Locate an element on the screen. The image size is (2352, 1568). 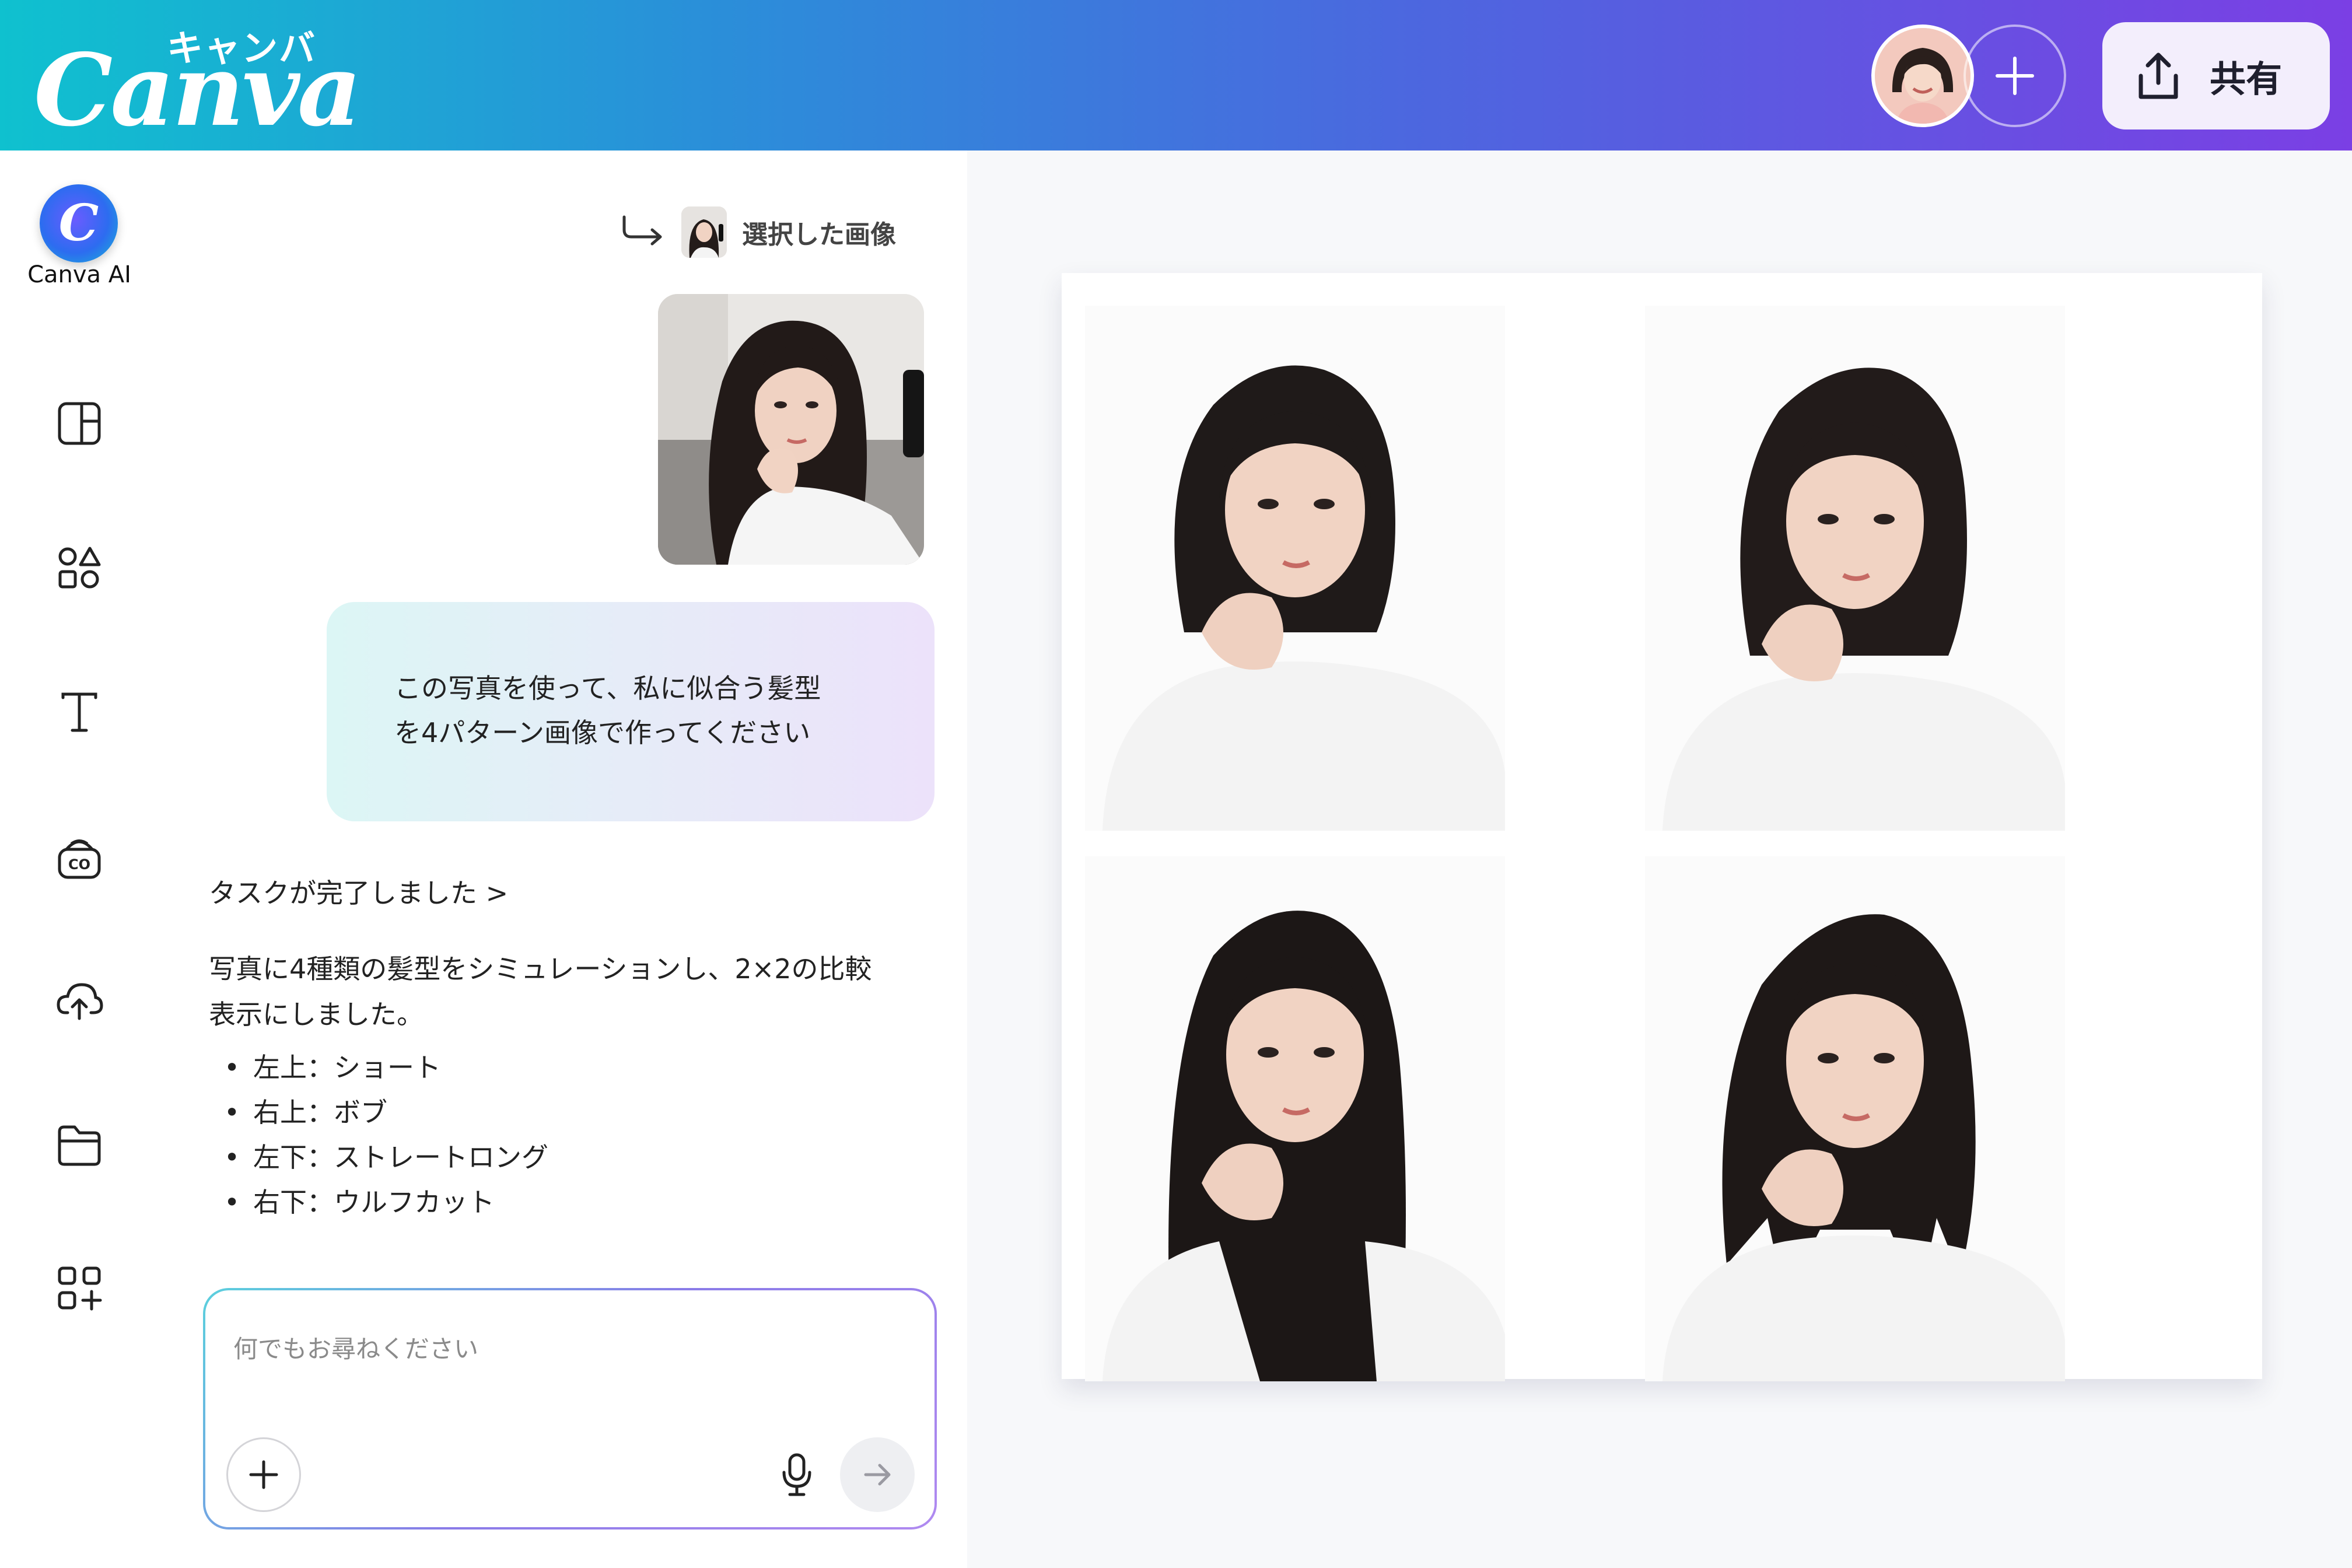
arrow-right-icon is located at coordinates (877, 1475).